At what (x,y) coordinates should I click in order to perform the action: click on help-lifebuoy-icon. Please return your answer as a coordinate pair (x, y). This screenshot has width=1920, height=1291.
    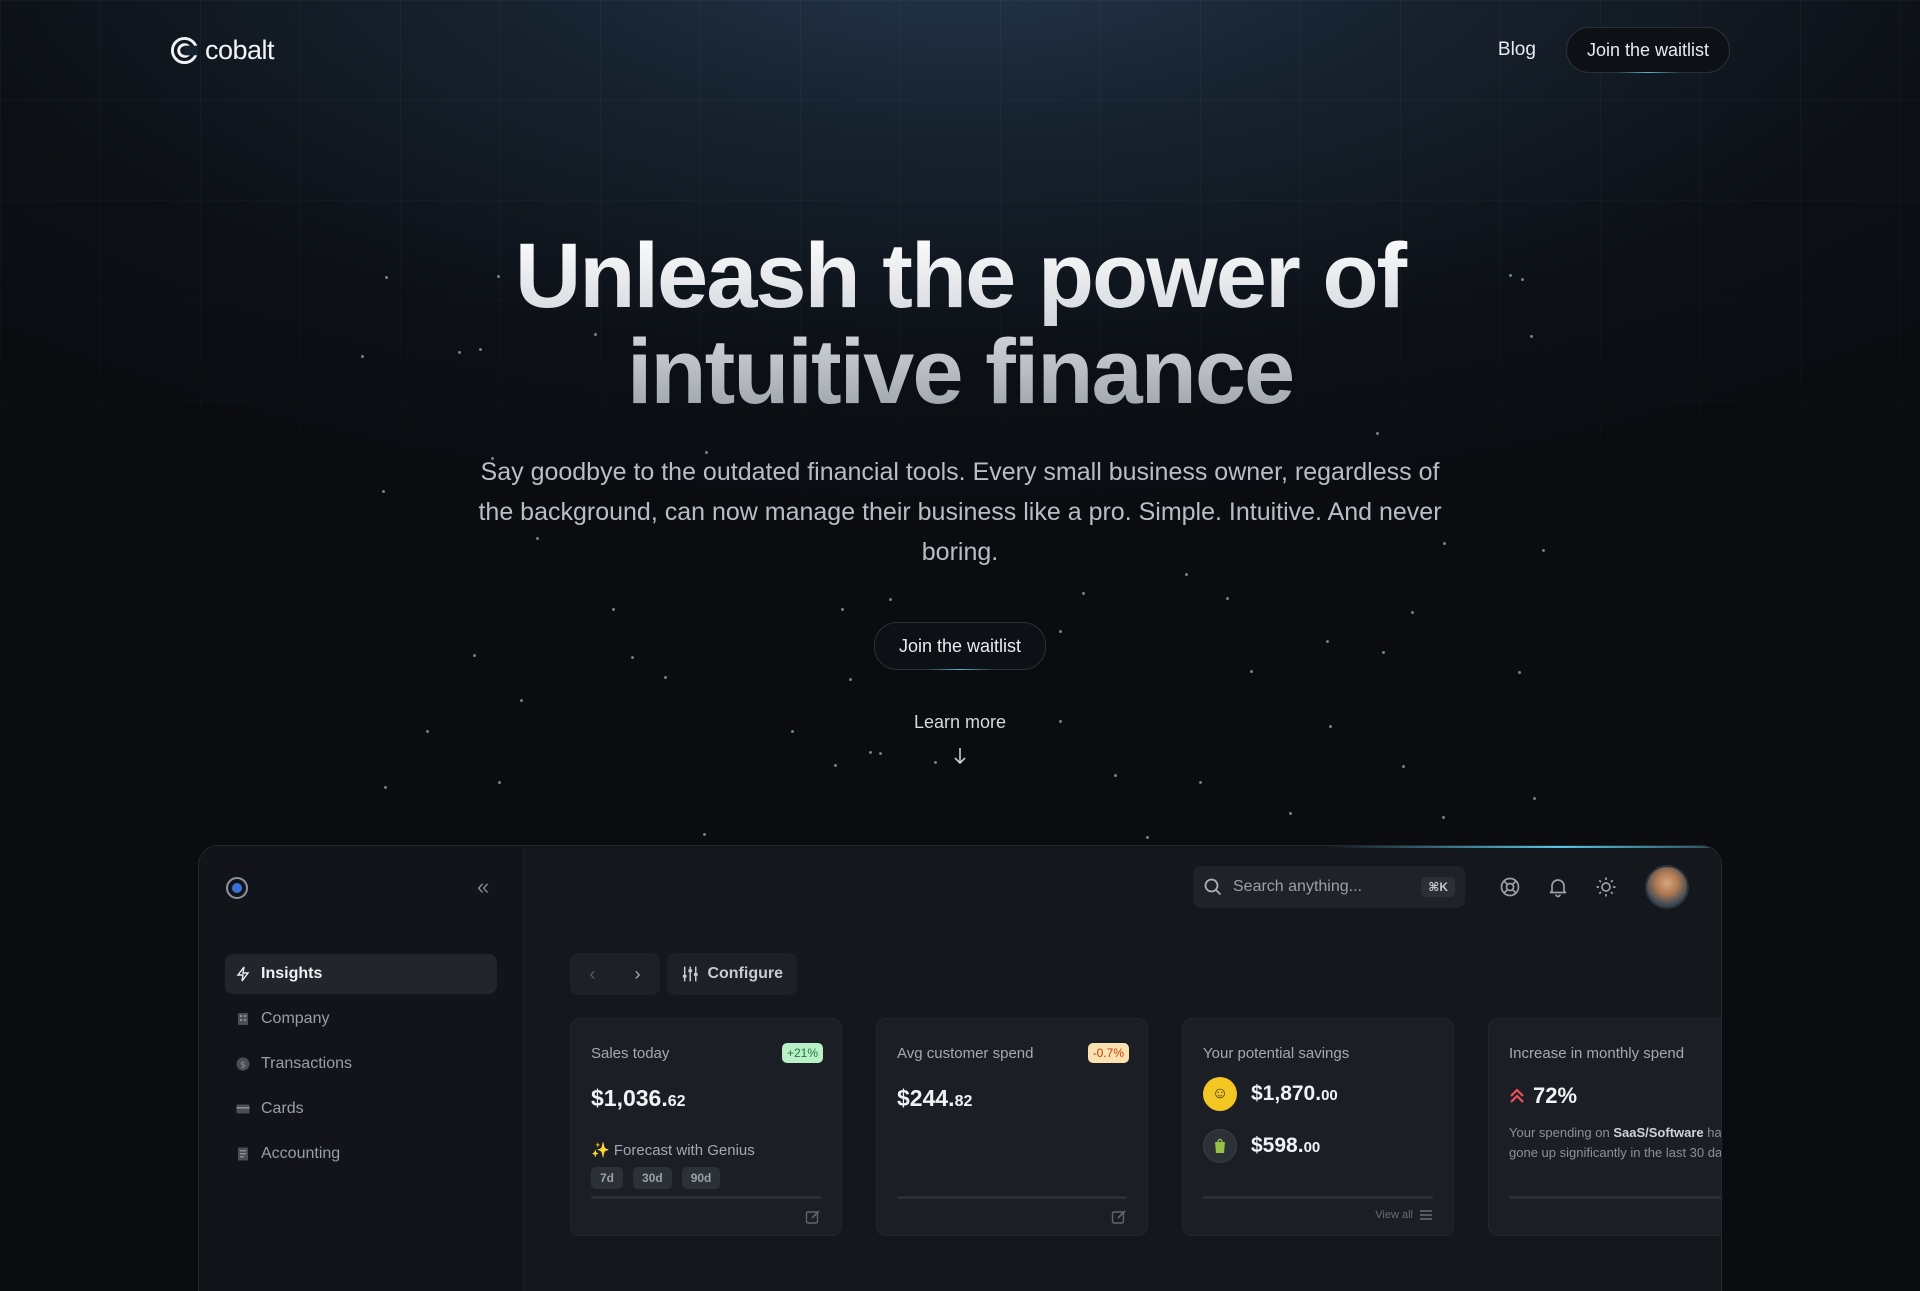
    Looking at the image, I should click on (1510, 887).